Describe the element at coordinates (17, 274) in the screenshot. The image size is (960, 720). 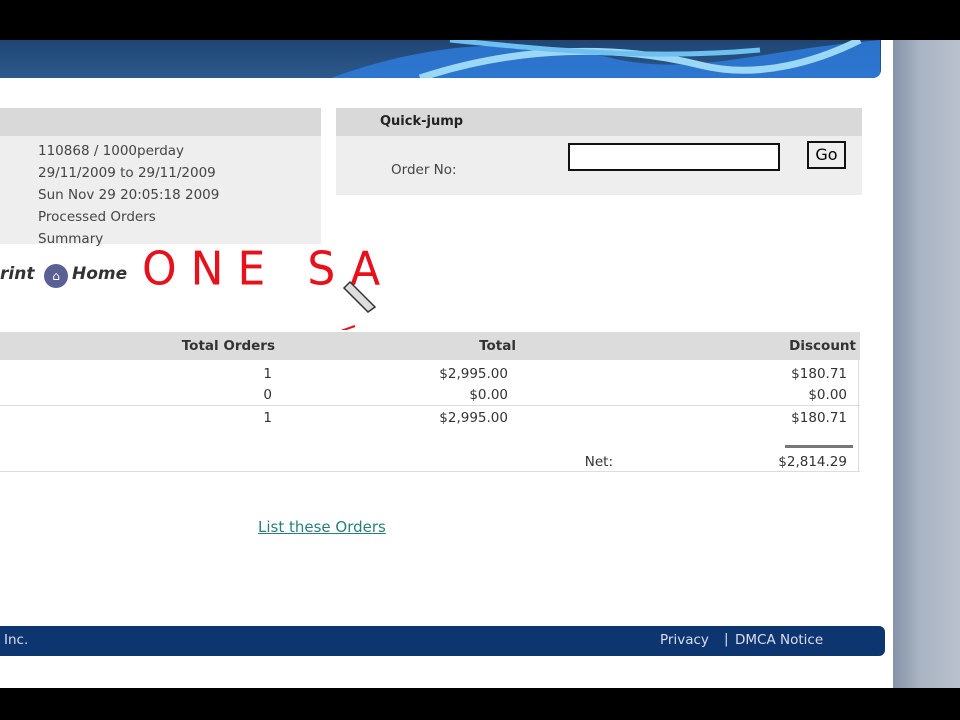
I see `print-link: rint` at that location.